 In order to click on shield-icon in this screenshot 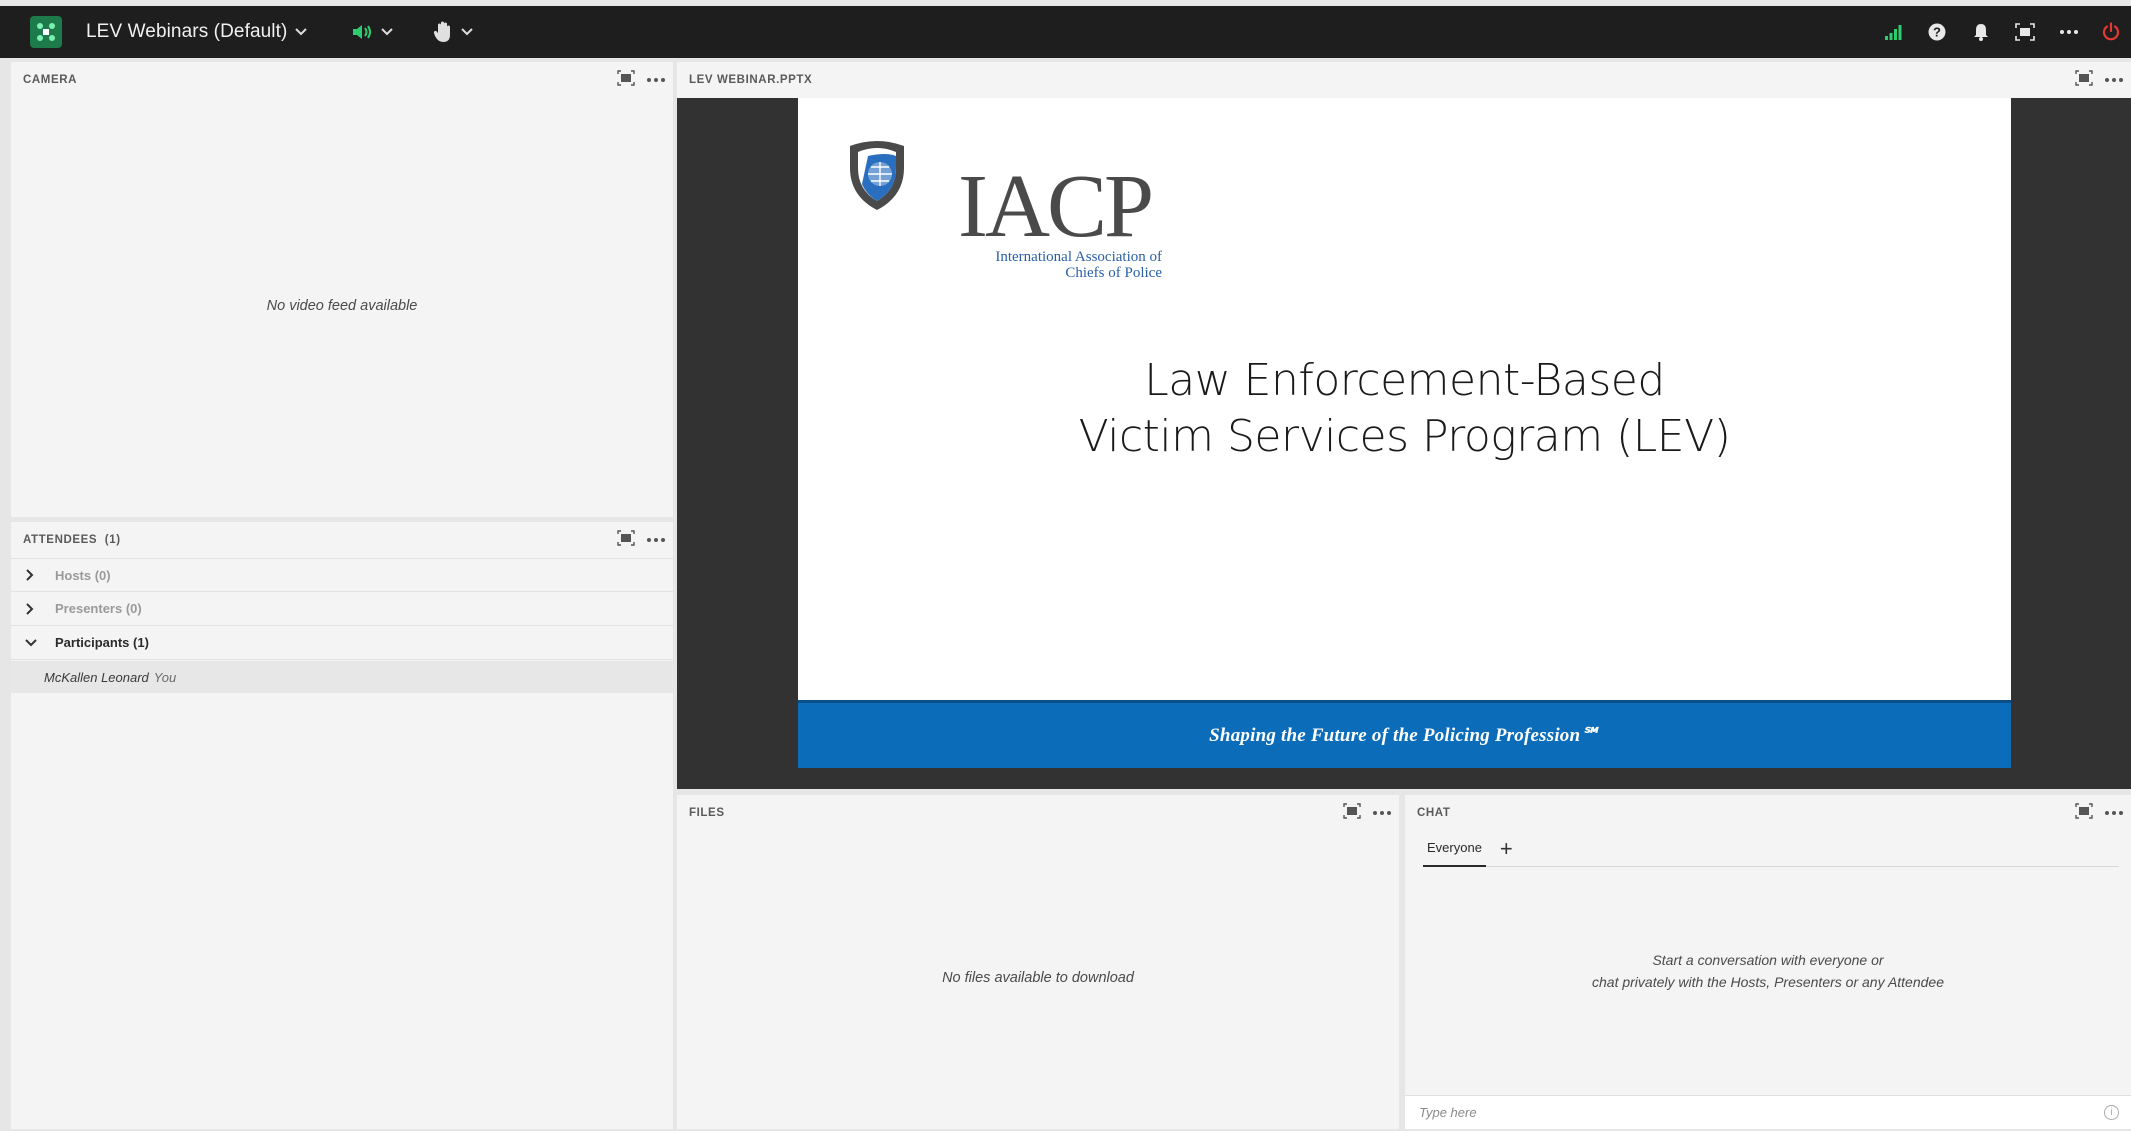, I will do `click(877, 175)`.